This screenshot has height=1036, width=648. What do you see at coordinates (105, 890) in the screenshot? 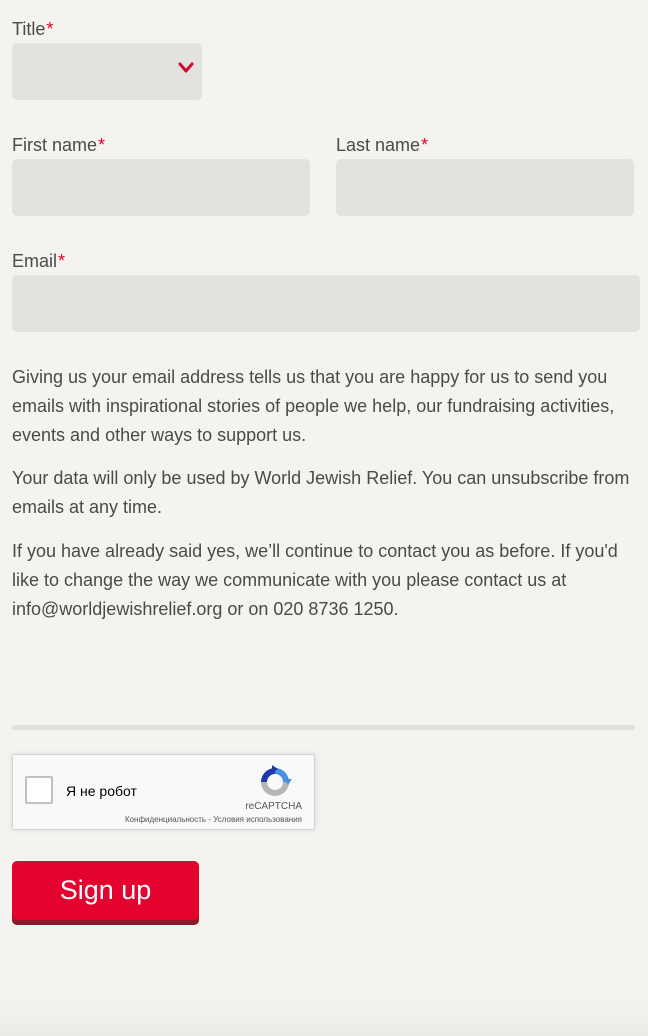
I see `sign-up-button: Sign up` at bounding box center [105, 890].